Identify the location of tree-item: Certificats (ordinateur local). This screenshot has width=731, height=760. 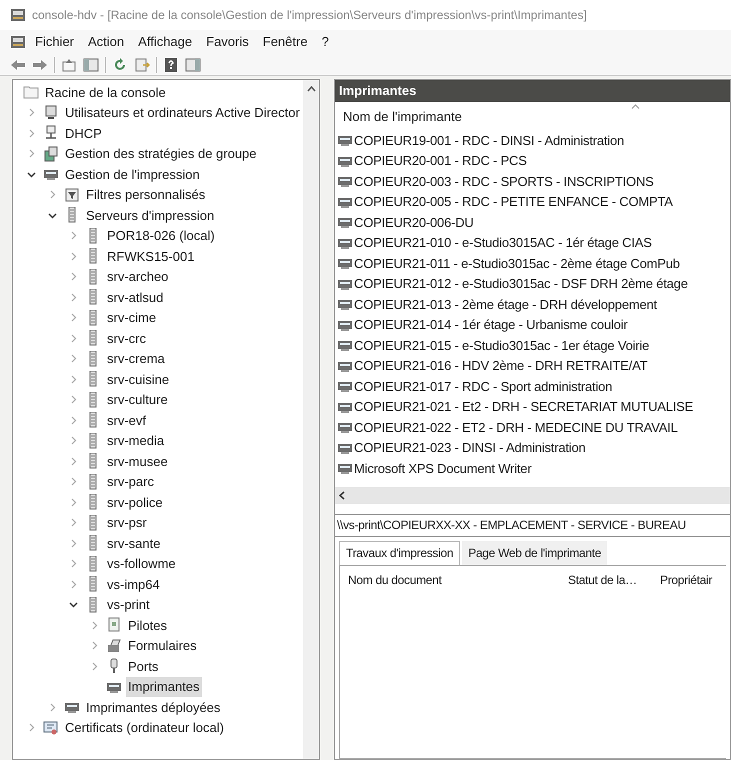
(144, 728).